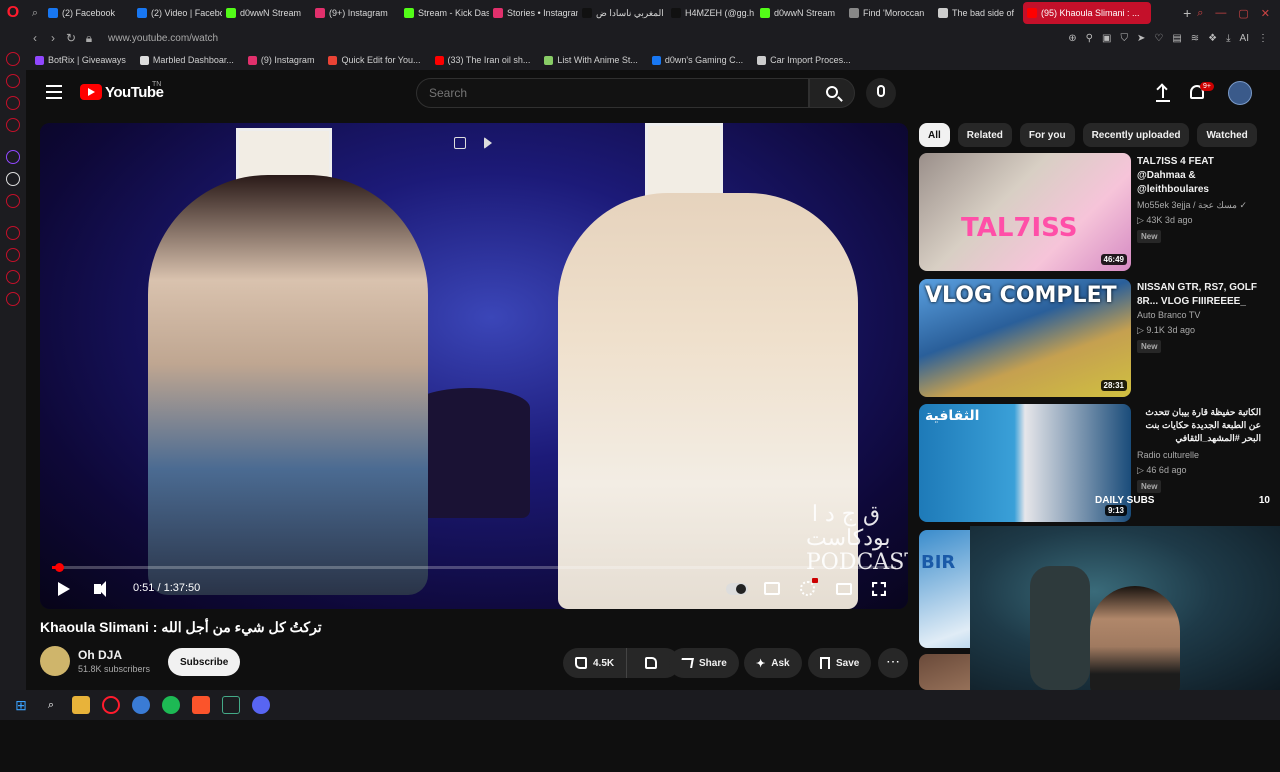  I want to click on sidebar-clock-icon, so click(13, 233).